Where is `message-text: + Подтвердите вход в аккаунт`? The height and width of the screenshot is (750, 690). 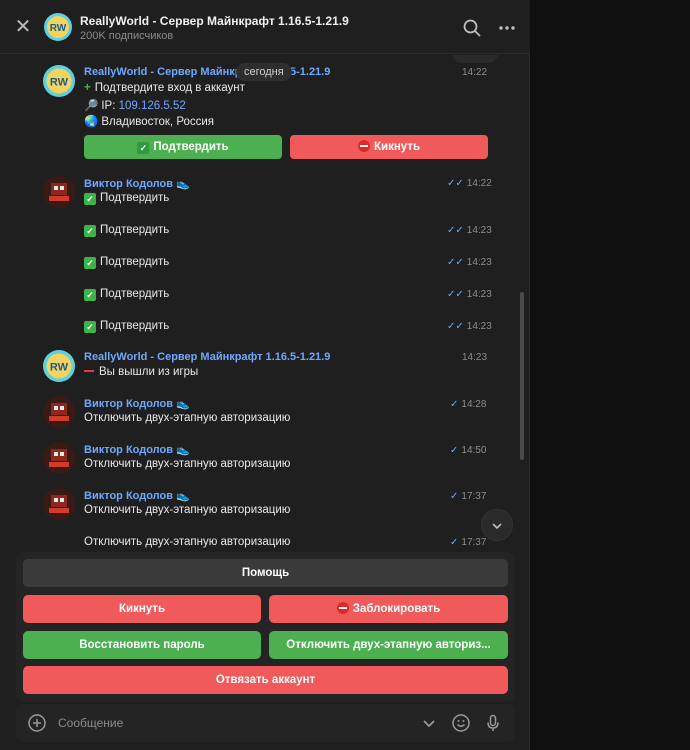 message-text: + Подтвердите вход в аккаунт is located at coordinates (164, 88).